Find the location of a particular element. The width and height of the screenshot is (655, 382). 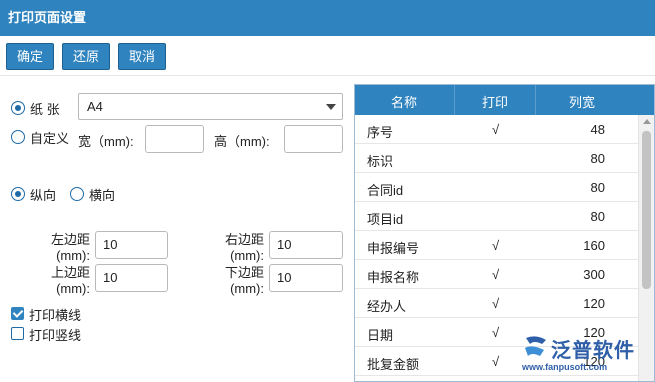

restore-button: 还原 is located at coordinates (86, 56).